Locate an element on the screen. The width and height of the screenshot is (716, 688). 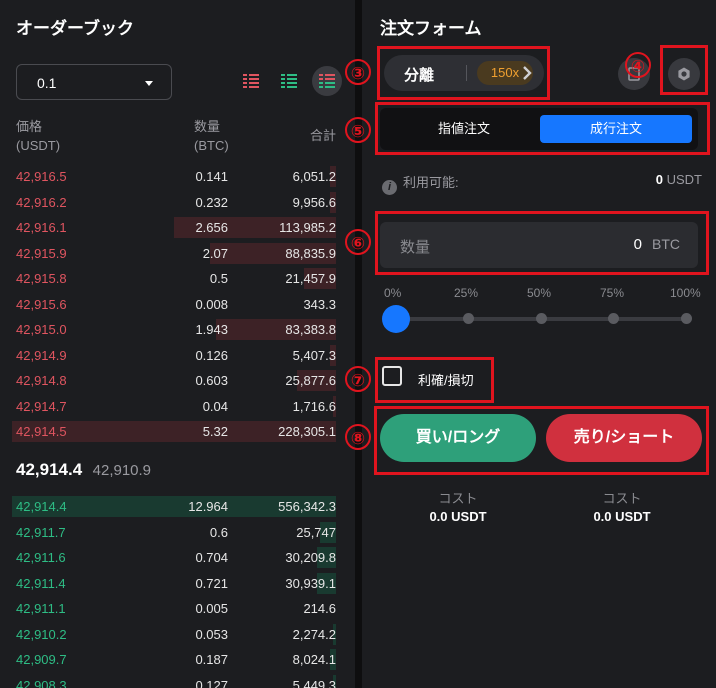
asks-view-icon is located at coordinates (251, 81).